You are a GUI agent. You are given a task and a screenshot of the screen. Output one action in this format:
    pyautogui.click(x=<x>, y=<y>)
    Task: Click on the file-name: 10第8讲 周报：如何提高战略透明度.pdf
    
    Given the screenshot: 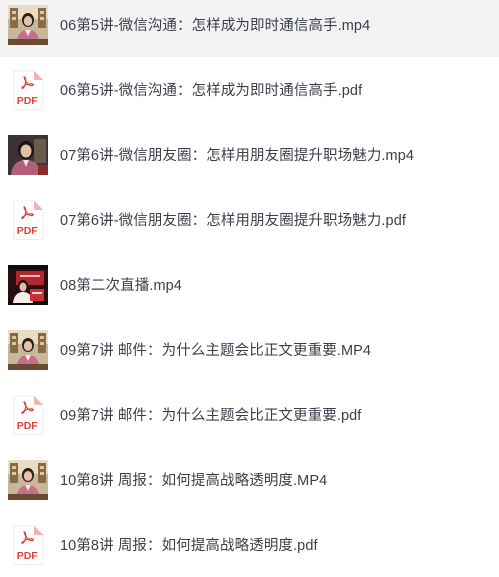 What is the action you would take?
    pyautogui.click(x=189, y=546)
    